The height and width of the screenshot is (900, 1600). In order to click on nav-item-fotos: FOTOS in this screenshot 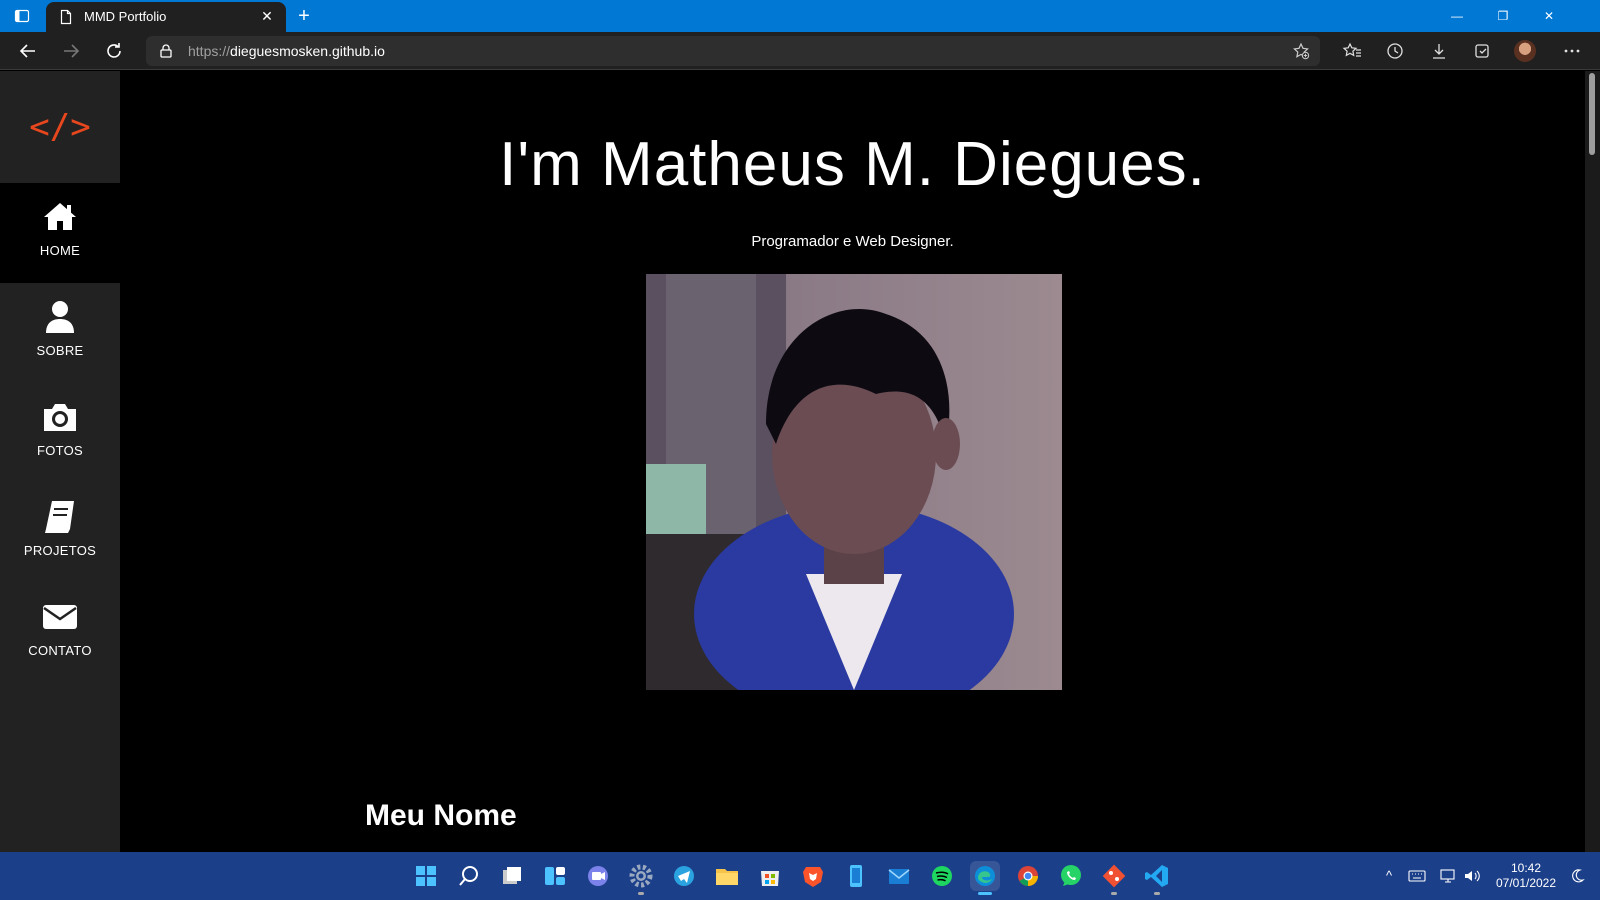, I will do `click(60, 433)`.